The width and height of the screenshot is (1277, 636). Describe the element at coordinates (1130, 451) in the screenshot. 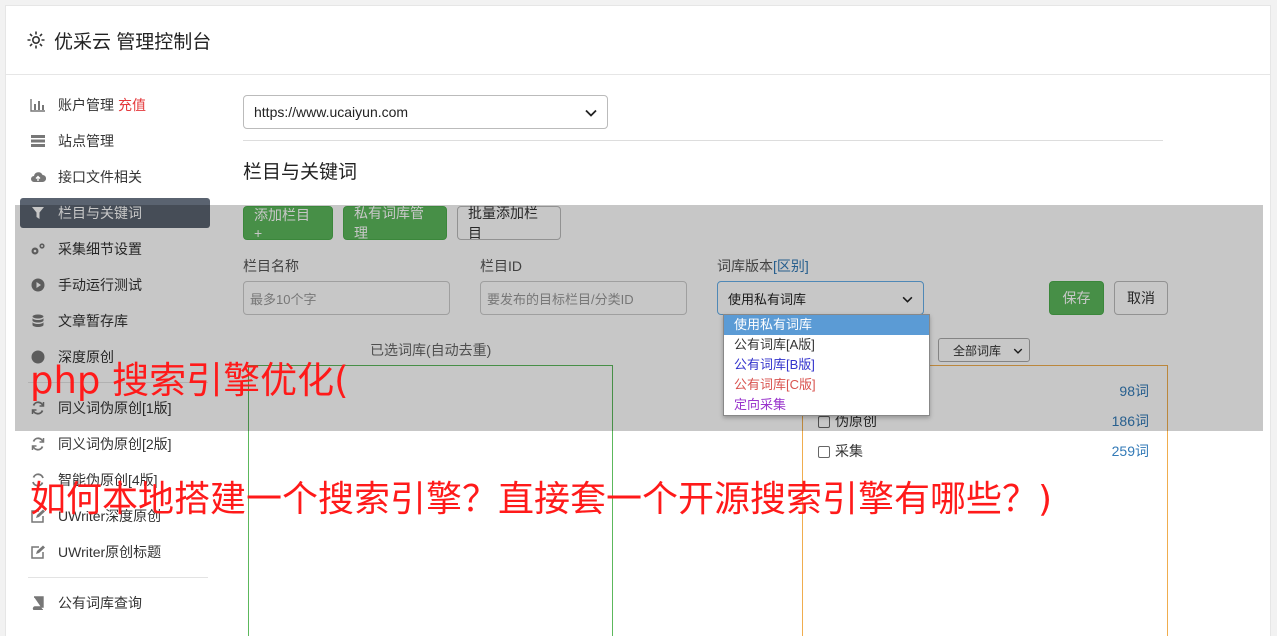

I see `lib-count: 259词` at that location.